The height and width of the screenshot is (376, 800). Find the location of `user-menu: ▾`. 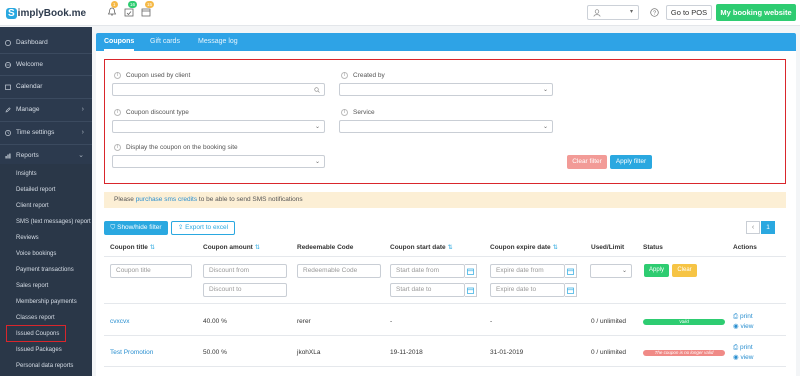

user-menu: ▾ is located at coordinates (613, 12).